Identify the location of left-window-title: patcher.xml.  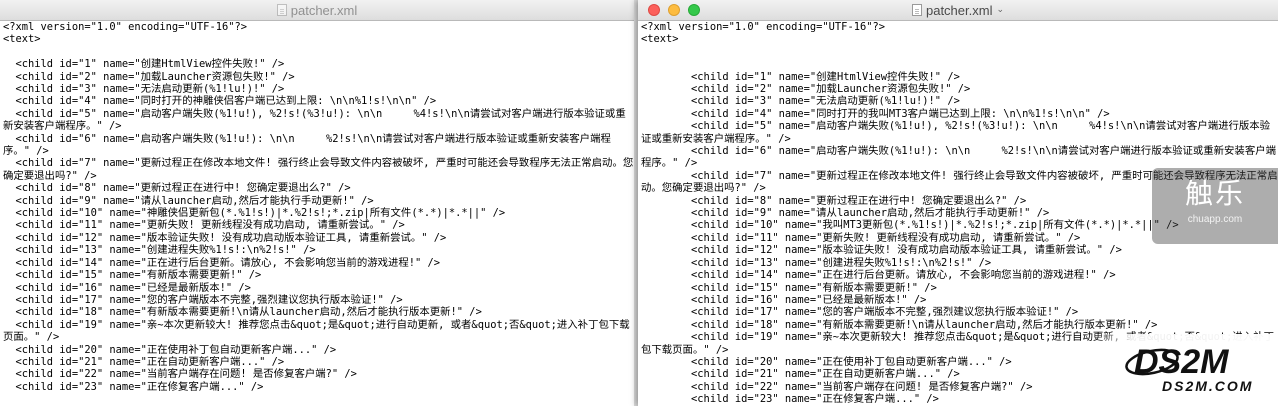
(324, 10).